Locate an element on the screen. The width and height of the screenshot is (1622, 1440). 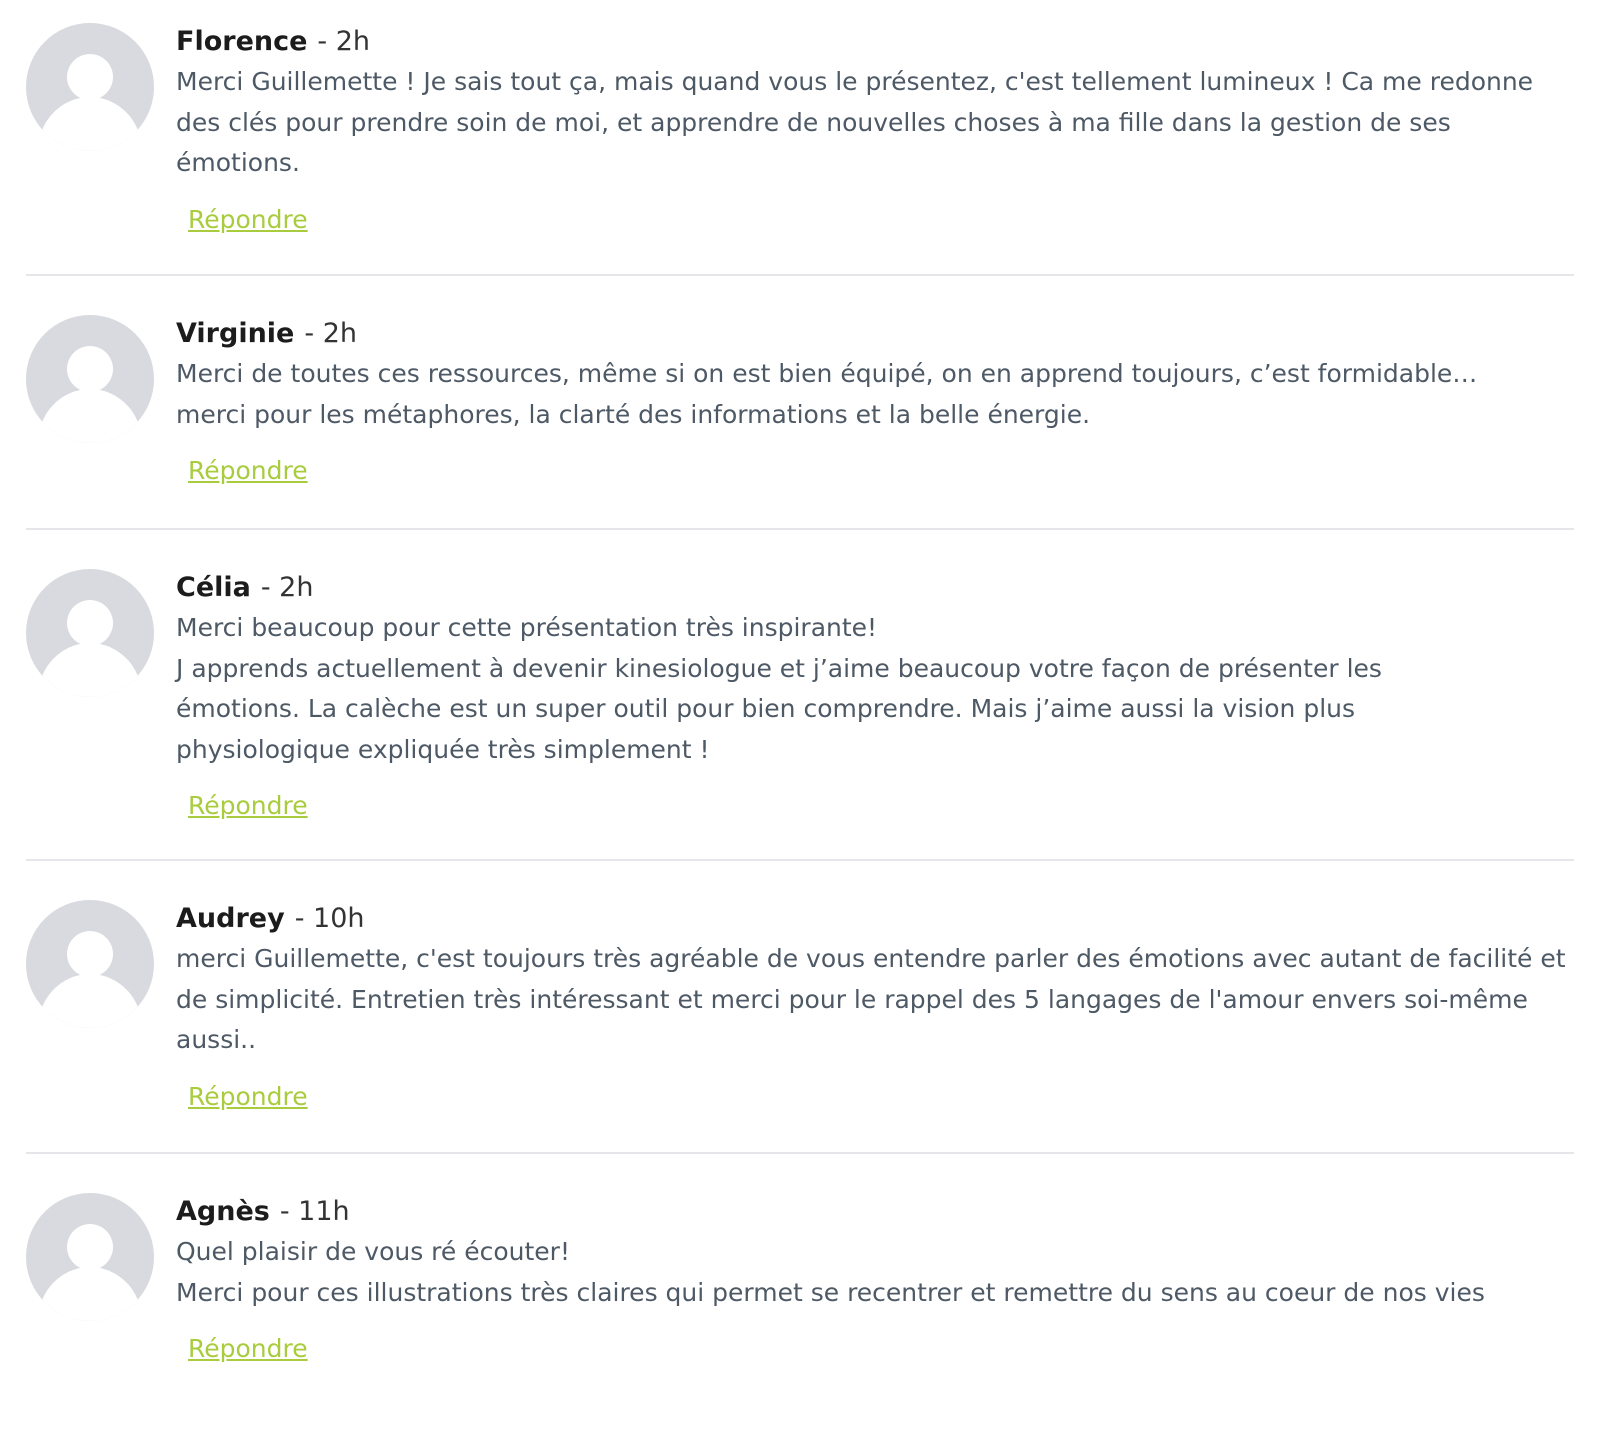
comment-author: Virginie is located at coordinates (235, 333).